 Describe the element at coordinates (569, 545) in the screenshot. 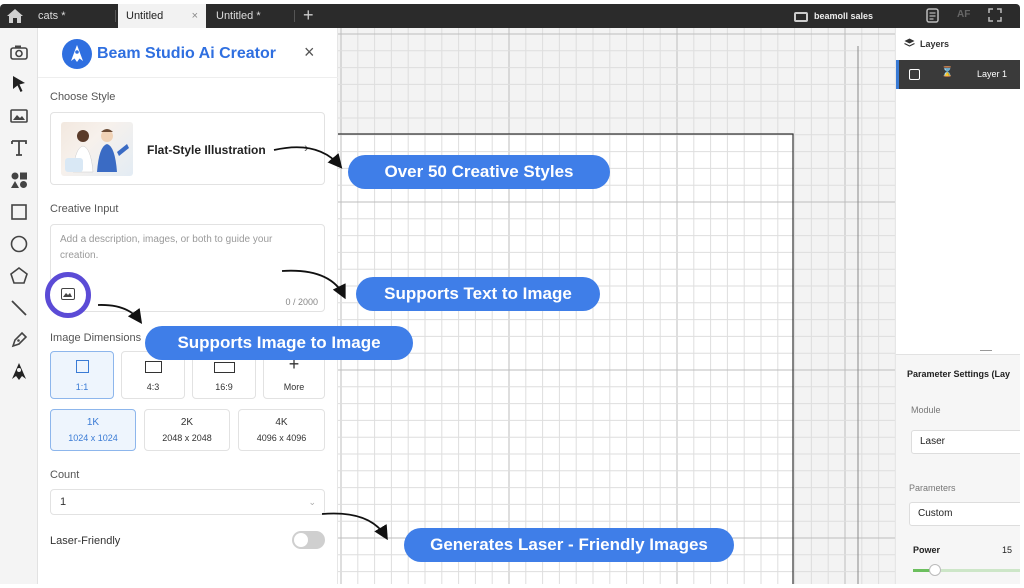

I see `callout-laser-friendly: Generates Laser - Friendly Images` at that location.